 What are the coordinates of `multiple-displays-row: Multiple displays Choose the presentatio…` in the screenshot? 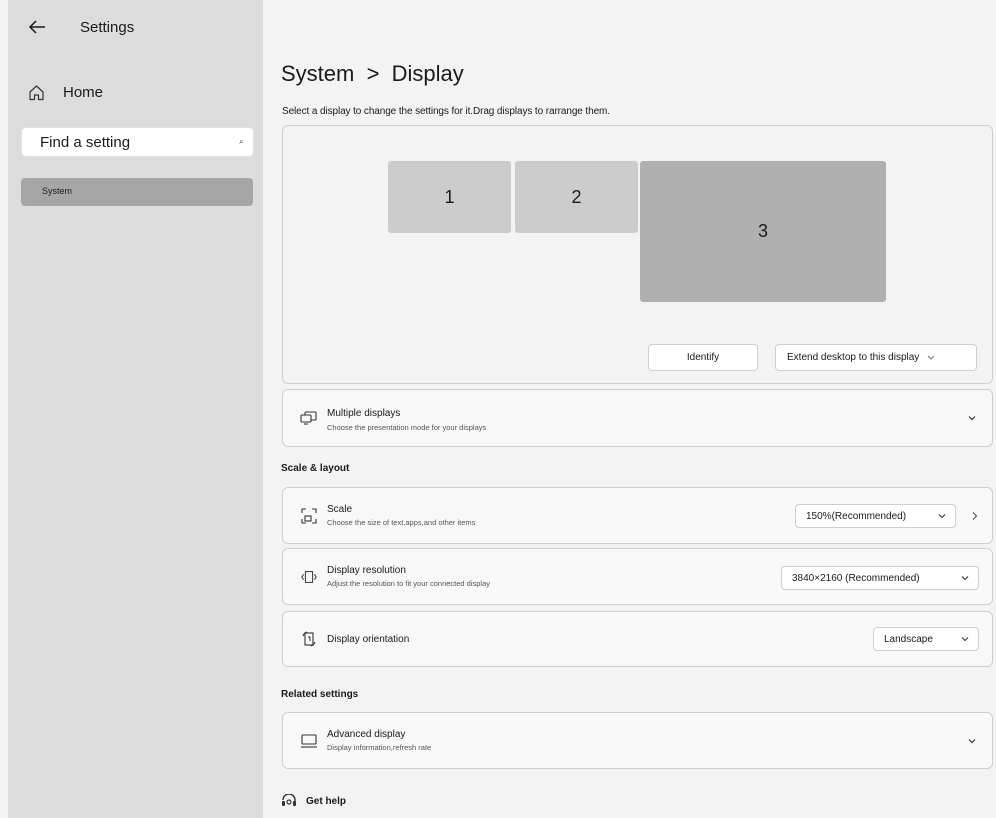 It's located at (637, 418).